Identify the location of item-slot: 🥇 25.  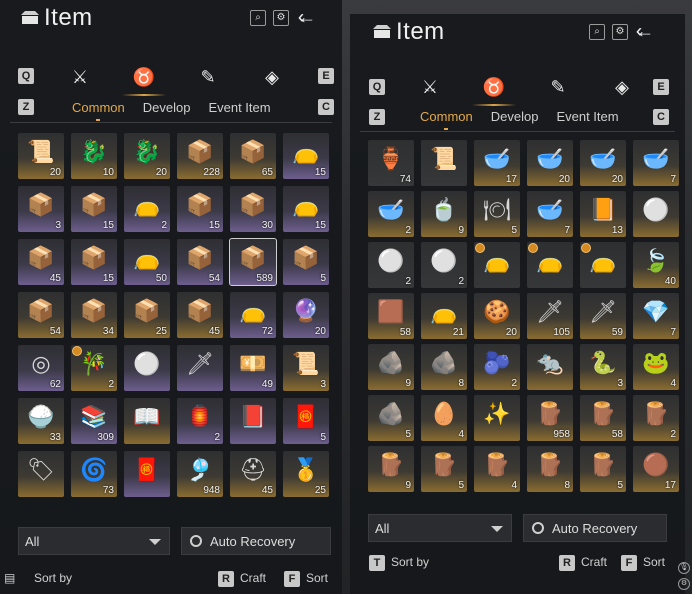
(306, 474).